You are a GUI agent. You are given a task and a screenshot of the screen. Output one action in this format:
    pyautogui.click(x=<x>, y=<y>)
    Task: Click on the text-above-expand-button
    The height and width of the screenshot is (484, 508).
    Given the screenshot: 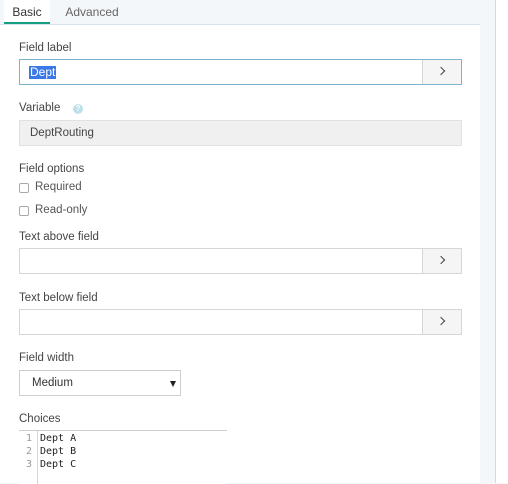 What is the action you would take?
    pyautogui.click(x=441, y=261)
    